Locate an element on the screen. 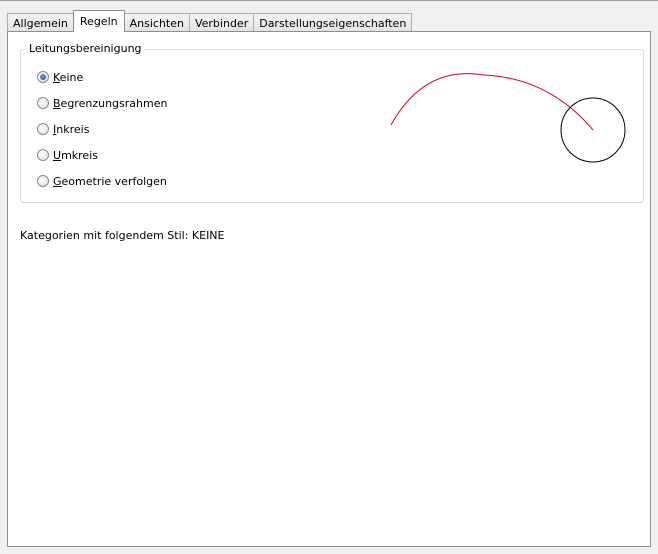 The width and height of the screenshot is (658, 554). group-title: Leitungsbereinigung is located at coordinates (85, 48).